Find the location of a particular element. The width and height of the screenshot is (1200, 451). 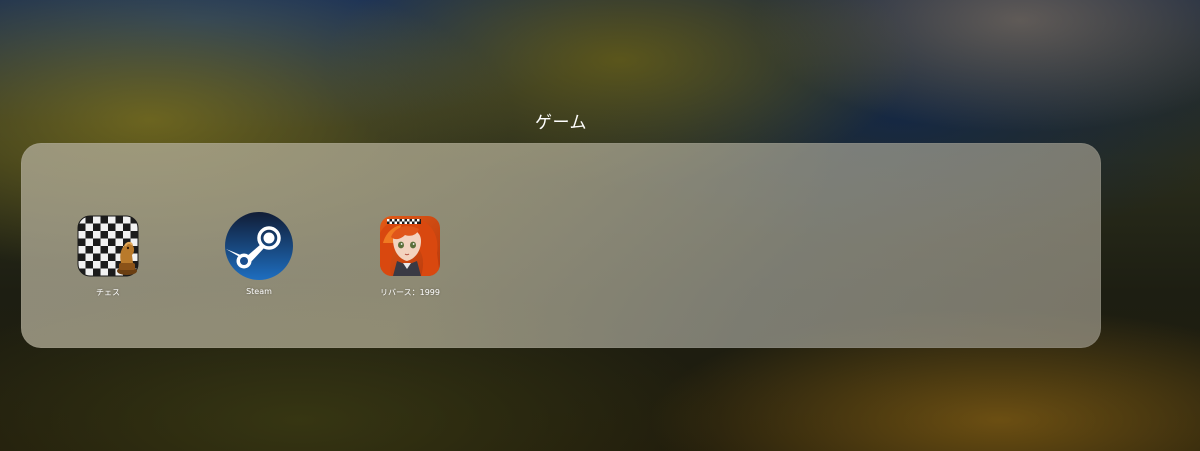

app-steam: Steam is located at coordinates (259, 254).